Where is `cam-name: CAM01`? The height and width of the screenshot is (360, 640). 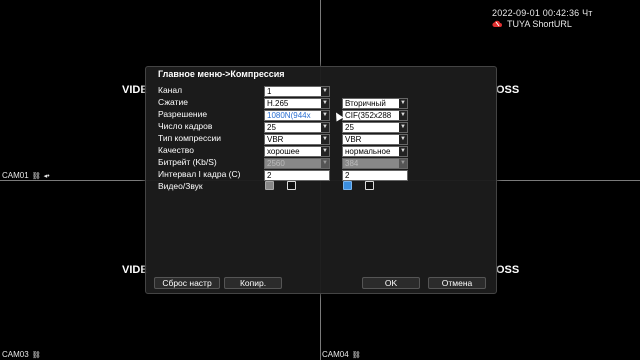
cam-name: CAM01 is located at coordinates (15, 175).